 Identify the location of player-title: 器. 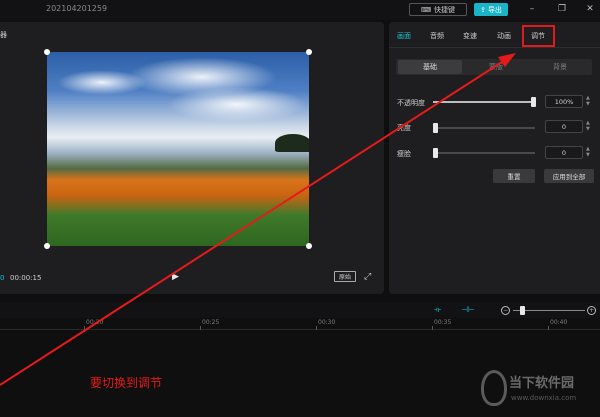
(3, 35).